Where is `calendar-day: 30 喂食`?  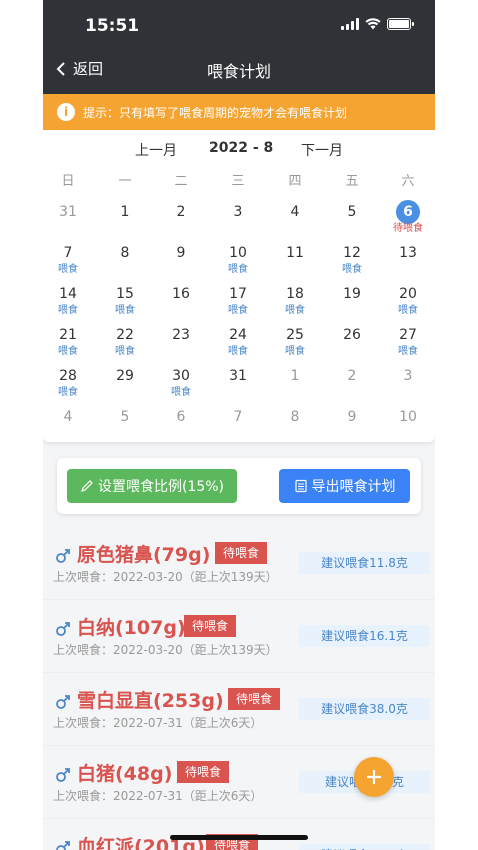
calendar-day: 30 喂食 is located at coordinates (181, 384).